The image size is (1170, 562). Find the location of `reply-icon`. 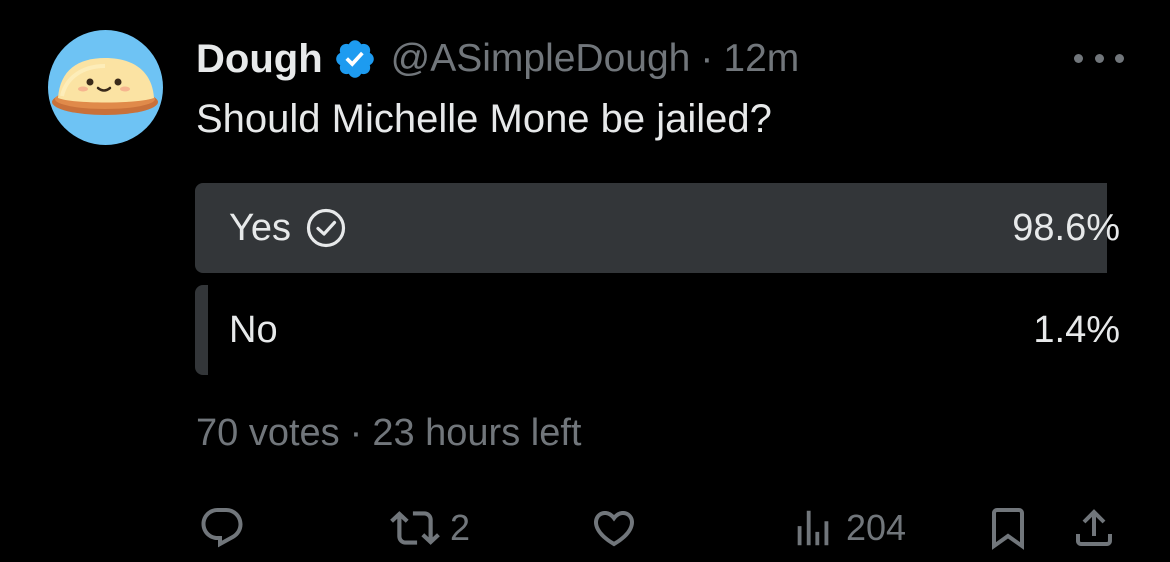

reply-icon is located at coordinates (222, 528).